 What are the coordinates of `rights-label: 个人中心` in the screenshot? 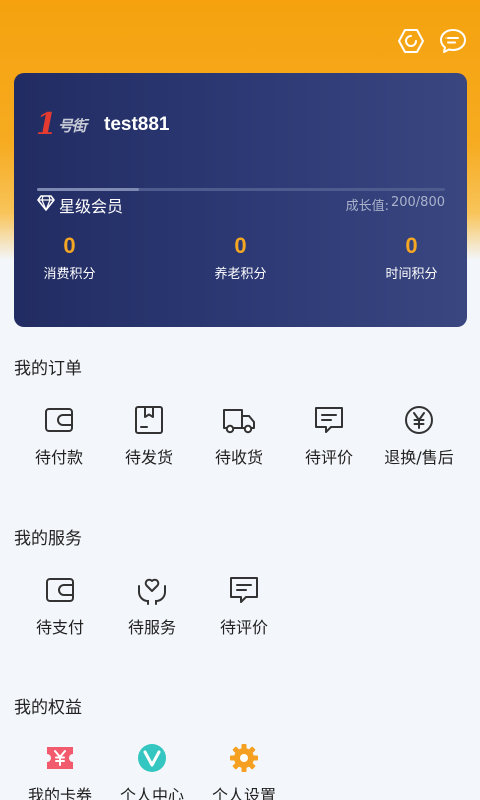 It's located at (151, 793).